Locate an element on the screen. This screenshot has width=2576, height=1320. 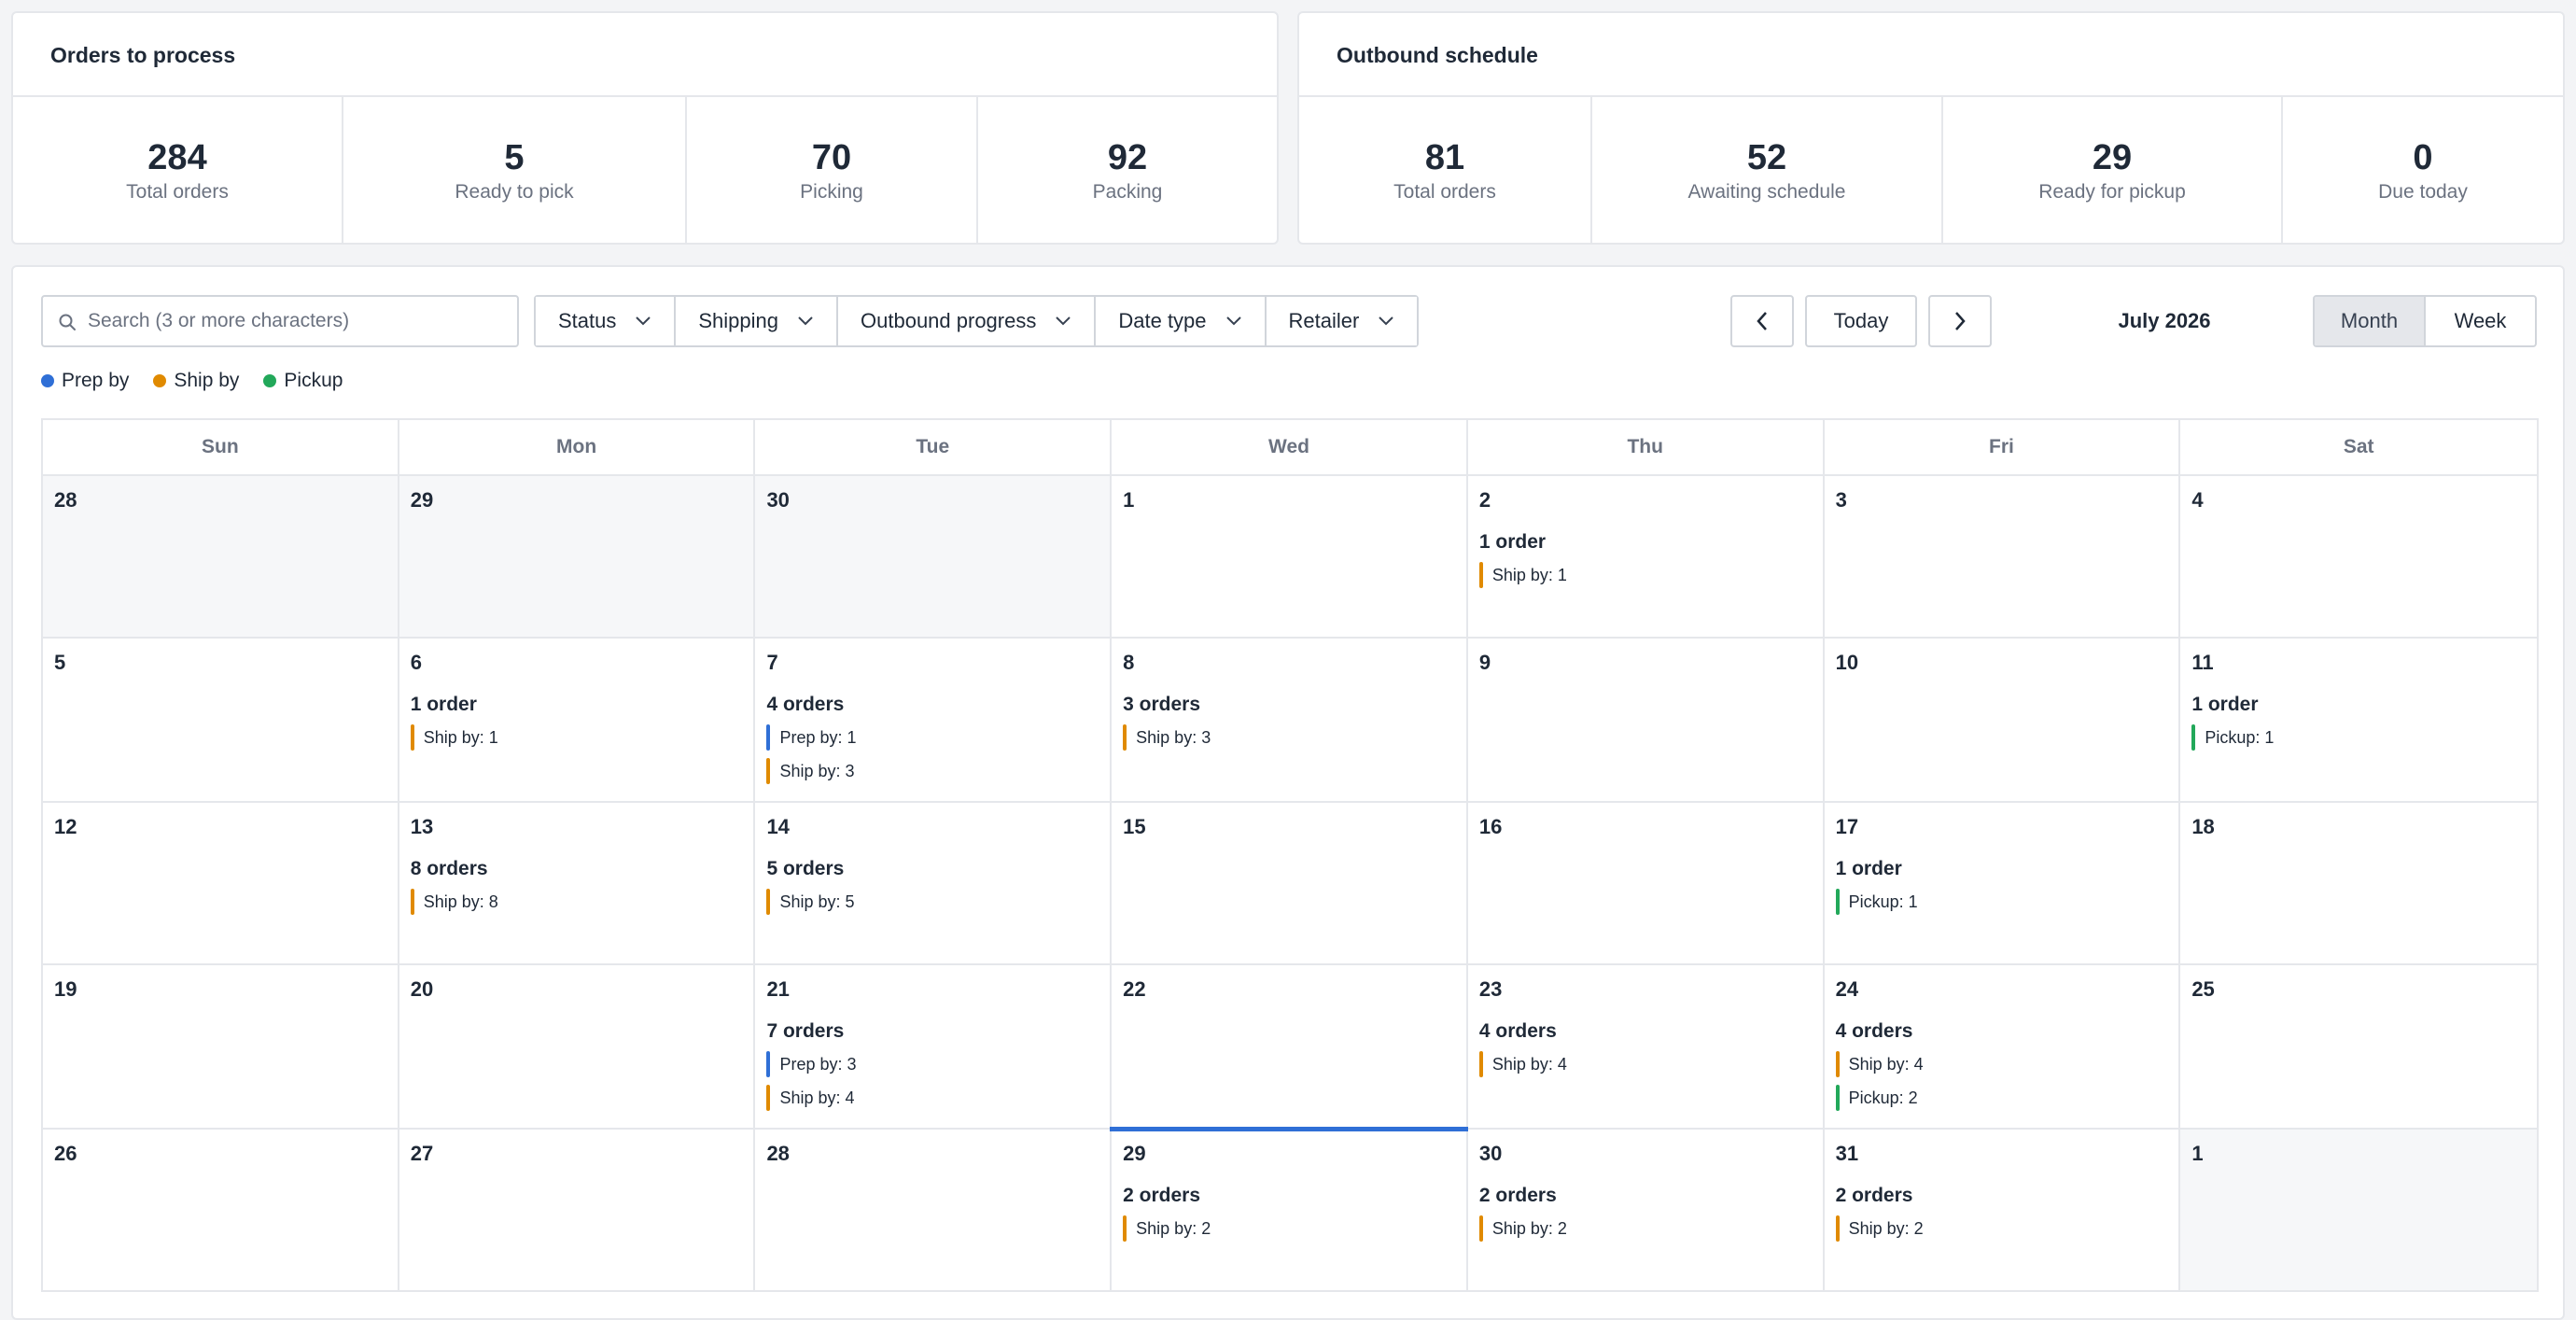
calendar-day: 3 is located at coordinates (2003, 556).